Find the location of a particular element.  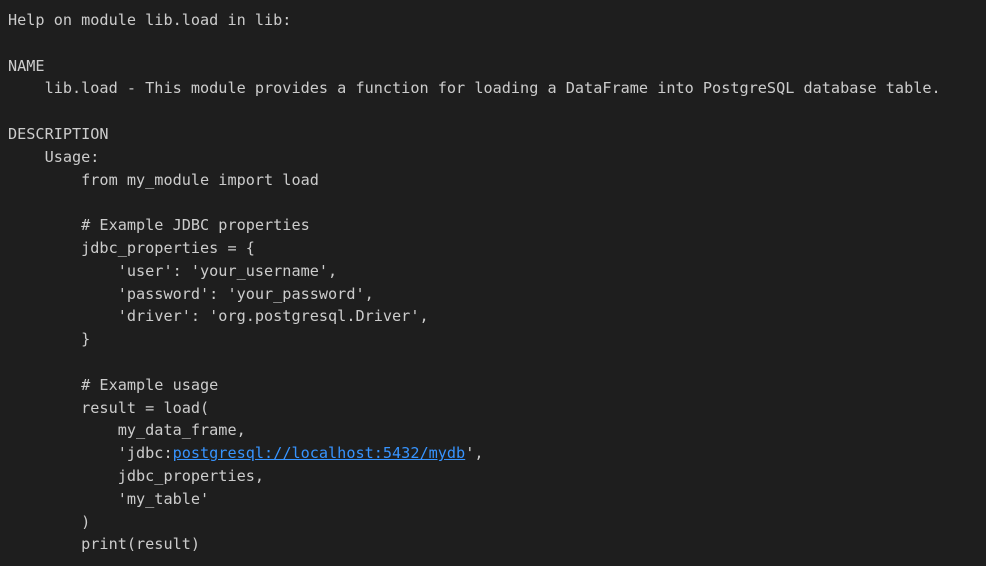

code-line: 'my_table' is located at coordinates (109, 498).